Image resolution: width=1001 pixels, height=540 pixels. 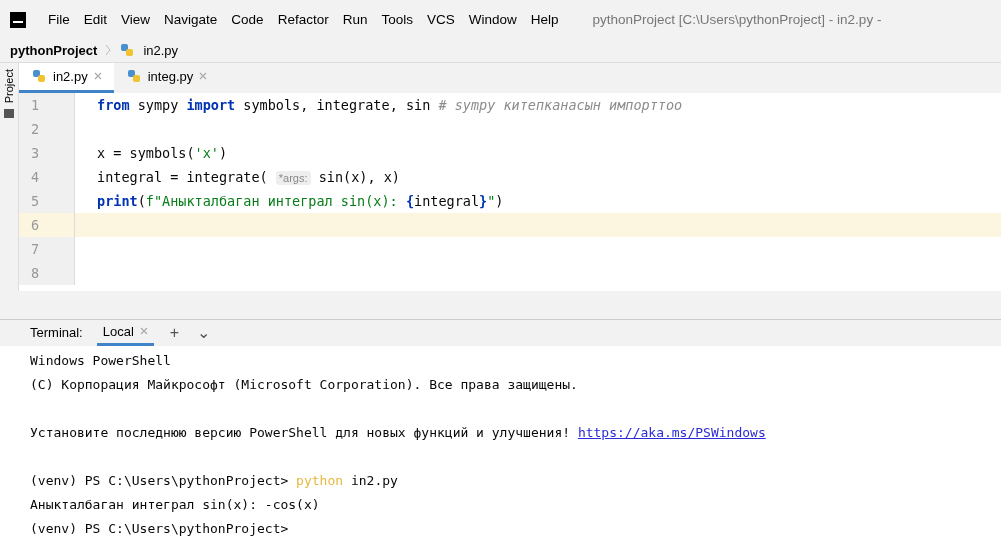 I want to click on line-number: 5, so click(x=47, y=200).